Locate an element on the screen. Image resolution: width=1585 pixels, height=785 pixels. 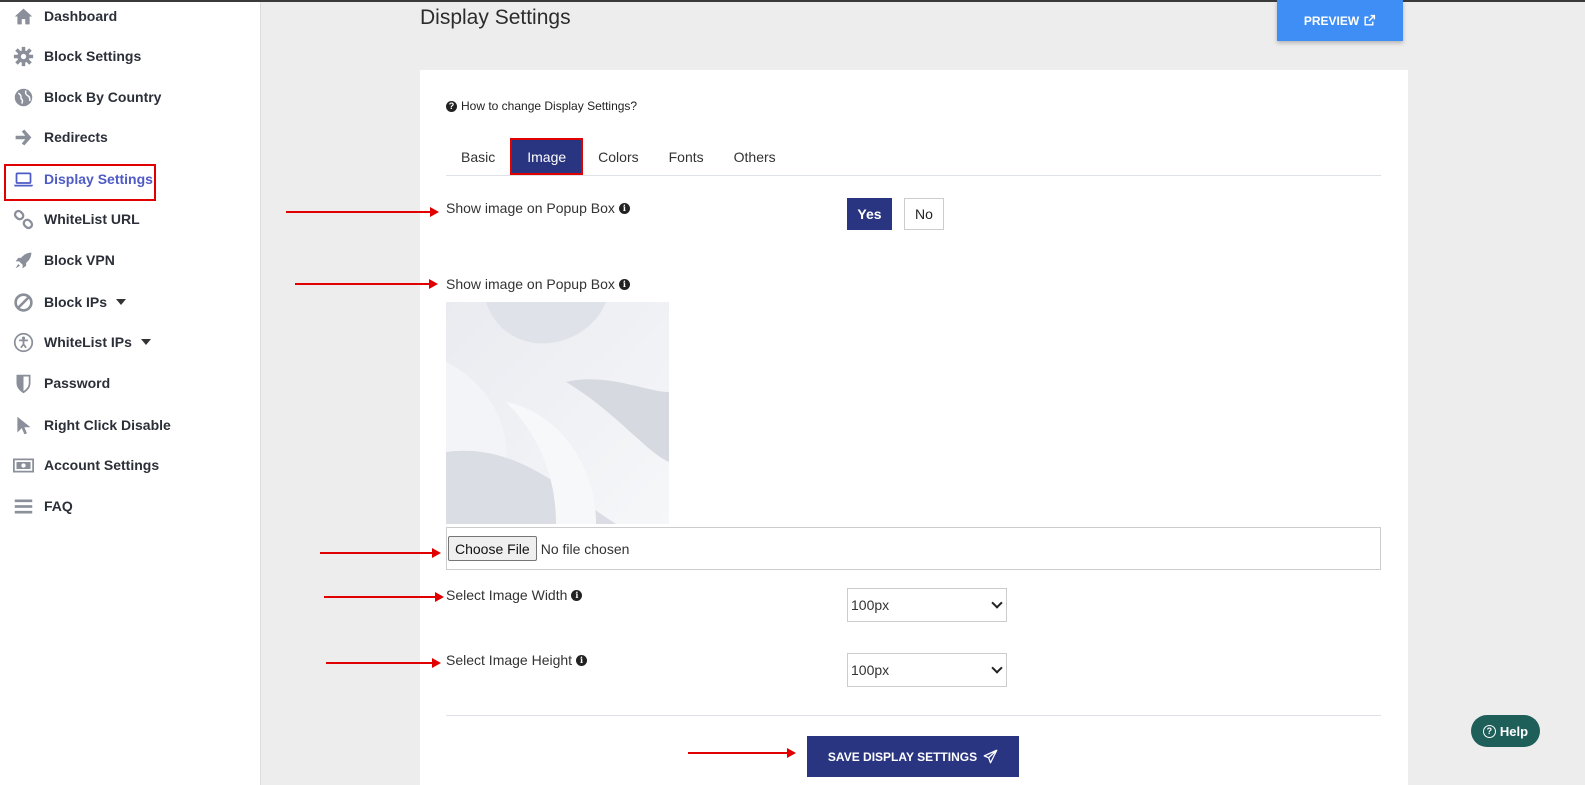
sidebar-item-redirects: Redirects is located at coordinates (132, 137).